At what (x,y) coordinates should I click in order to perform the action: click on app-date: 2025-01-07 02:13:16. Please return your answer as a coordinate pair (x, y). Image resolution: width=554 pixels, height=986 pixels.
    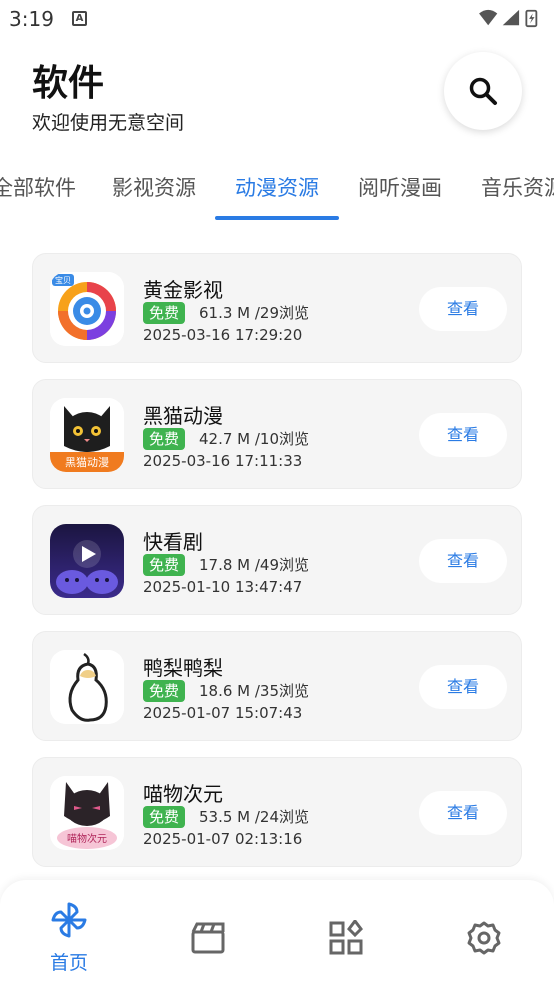
    Looking at the image, I should click on (223, 839).